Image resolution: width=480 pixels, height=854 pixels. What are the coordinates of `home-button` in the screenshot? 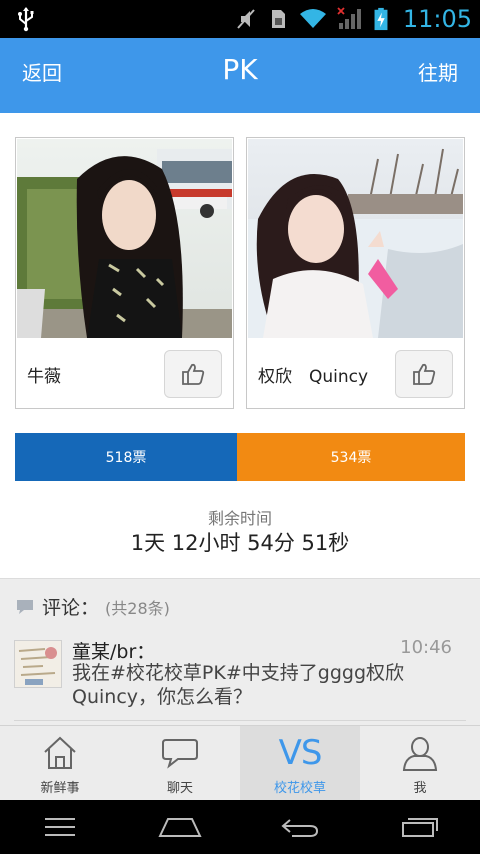 It's located at (180, 827).